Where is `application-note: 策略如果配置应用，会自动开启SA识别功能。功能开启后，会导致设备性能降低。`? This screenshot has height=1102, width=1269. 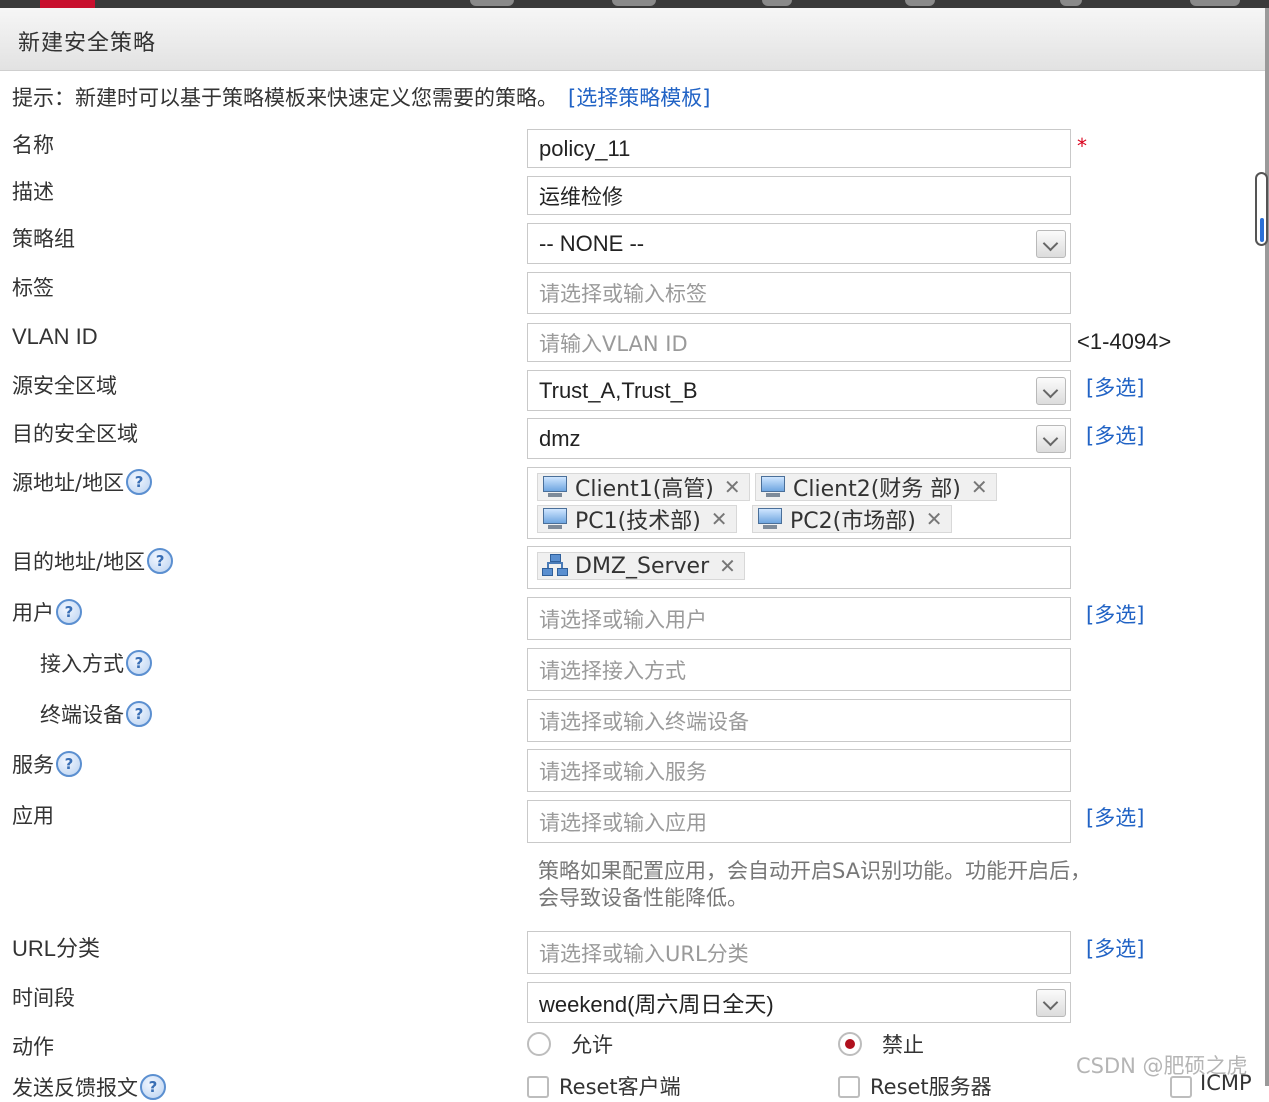 application-note: 策略如果配置应用，会自动开启SA识别功能。功能开启后，会导致设备性能降低。 is located at coordinates (815, 884).